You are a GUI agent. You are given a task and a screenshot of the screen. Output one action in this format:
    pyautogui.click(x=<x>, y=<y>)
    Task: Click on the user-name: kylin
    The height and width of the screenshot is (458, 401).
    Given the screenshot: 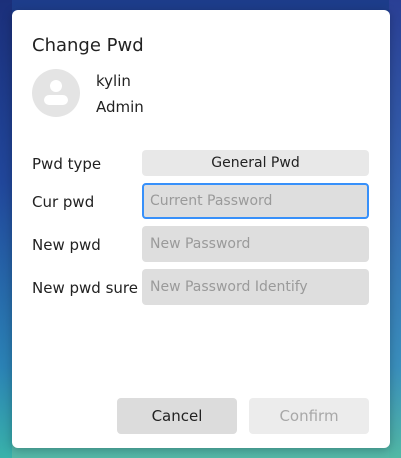 What is the action you would take?
    pyautogui.click(x=113, y=81)
    